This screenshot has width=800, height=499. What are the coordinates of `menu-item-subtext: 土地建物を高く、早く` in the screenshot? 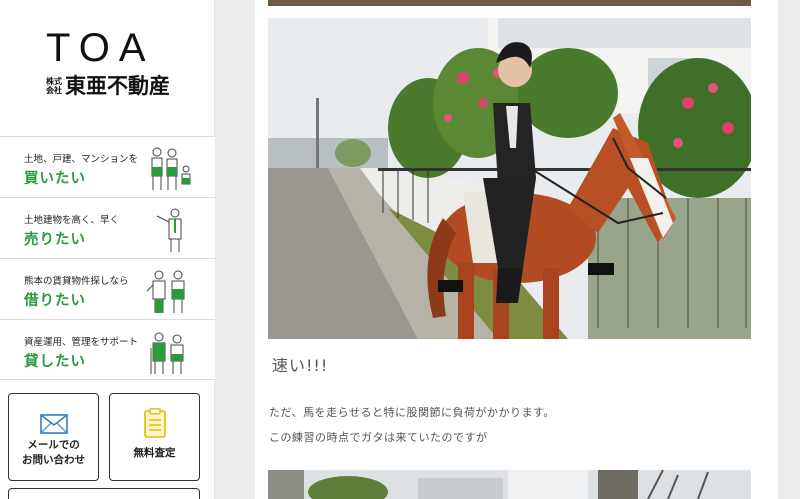 It's located at (72, 220).